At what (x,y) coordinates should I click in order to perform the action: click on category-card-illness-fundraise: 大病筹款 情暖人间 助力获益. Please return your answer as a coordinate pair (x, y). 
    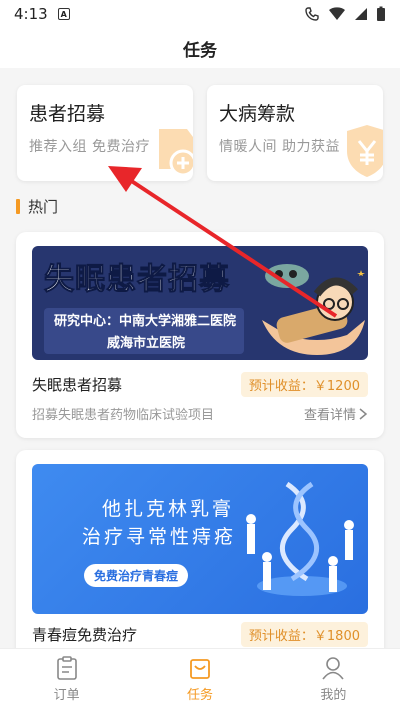
    Looking at the image, I should click on (295, 133).